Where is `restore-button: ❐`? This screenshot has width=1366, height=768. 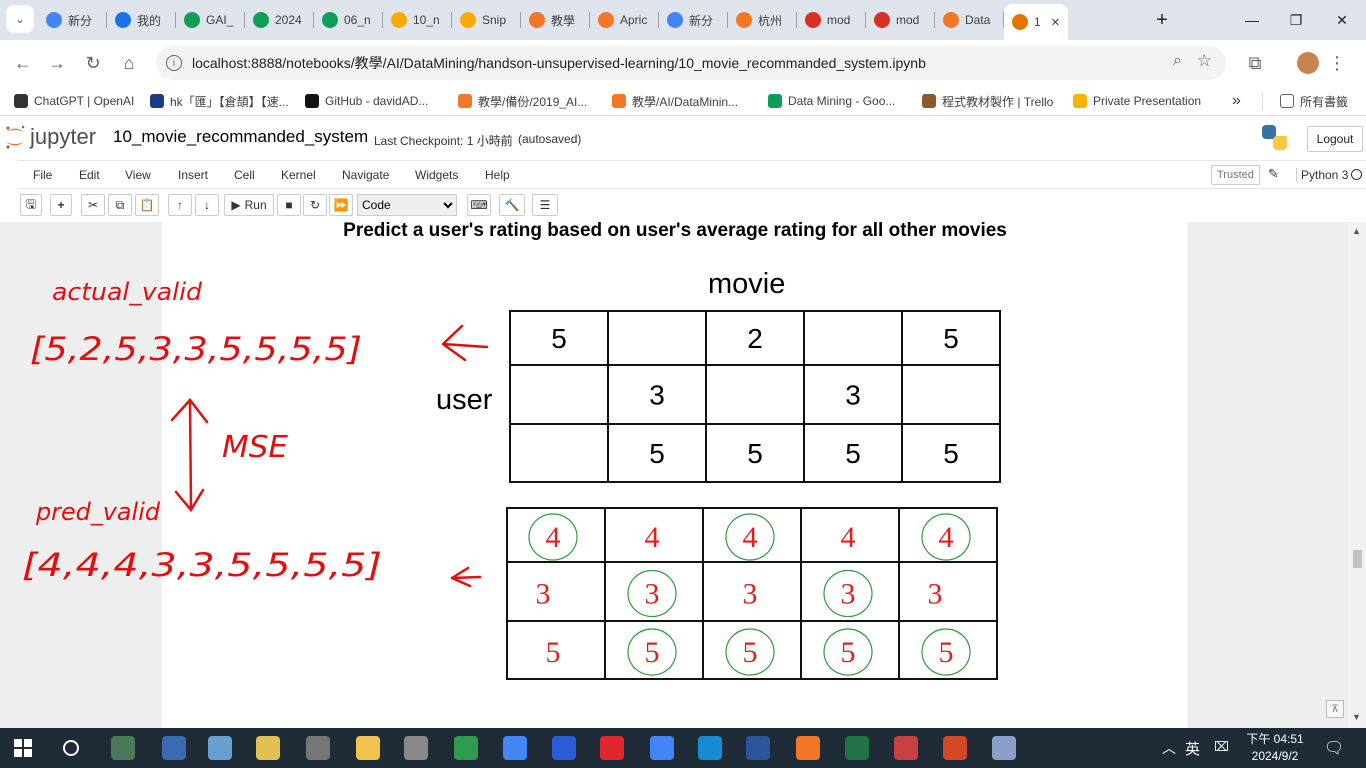
restore-button: ❐ is located at coordinates (1296, 20).